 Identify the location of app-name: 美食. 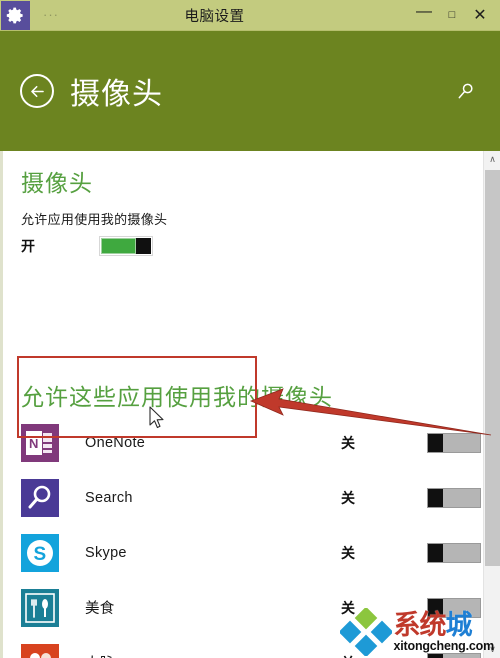
(100, 609).